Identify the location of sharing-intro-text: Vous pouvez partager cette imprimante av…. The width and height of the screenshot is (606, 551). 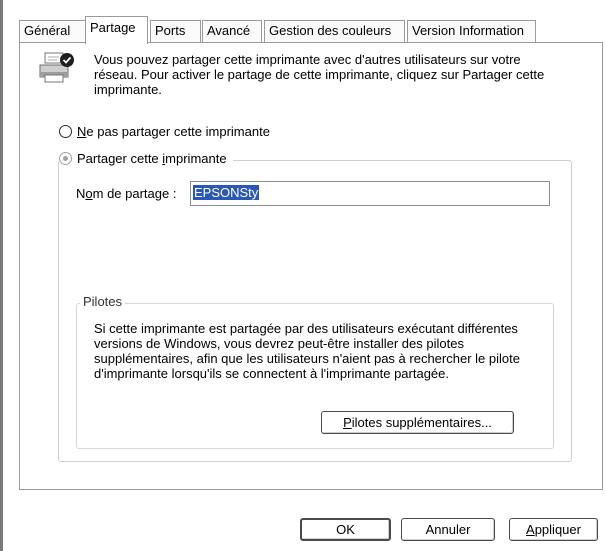
(319, 74).